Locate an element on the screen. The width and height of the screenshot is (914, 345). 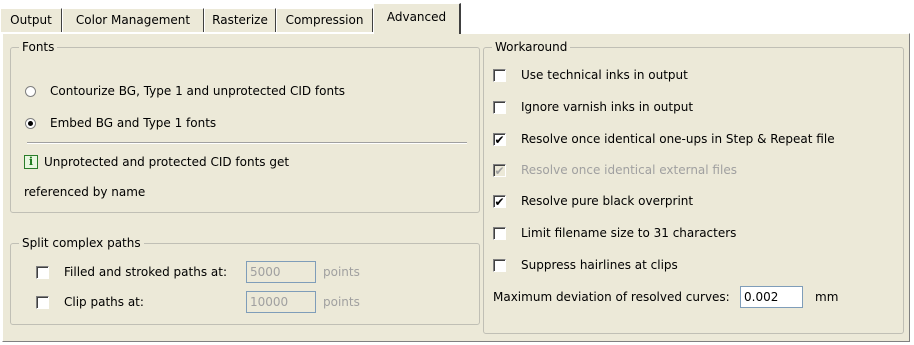
split-paths-title: Split complex paths is located at coordinates (81, 243).